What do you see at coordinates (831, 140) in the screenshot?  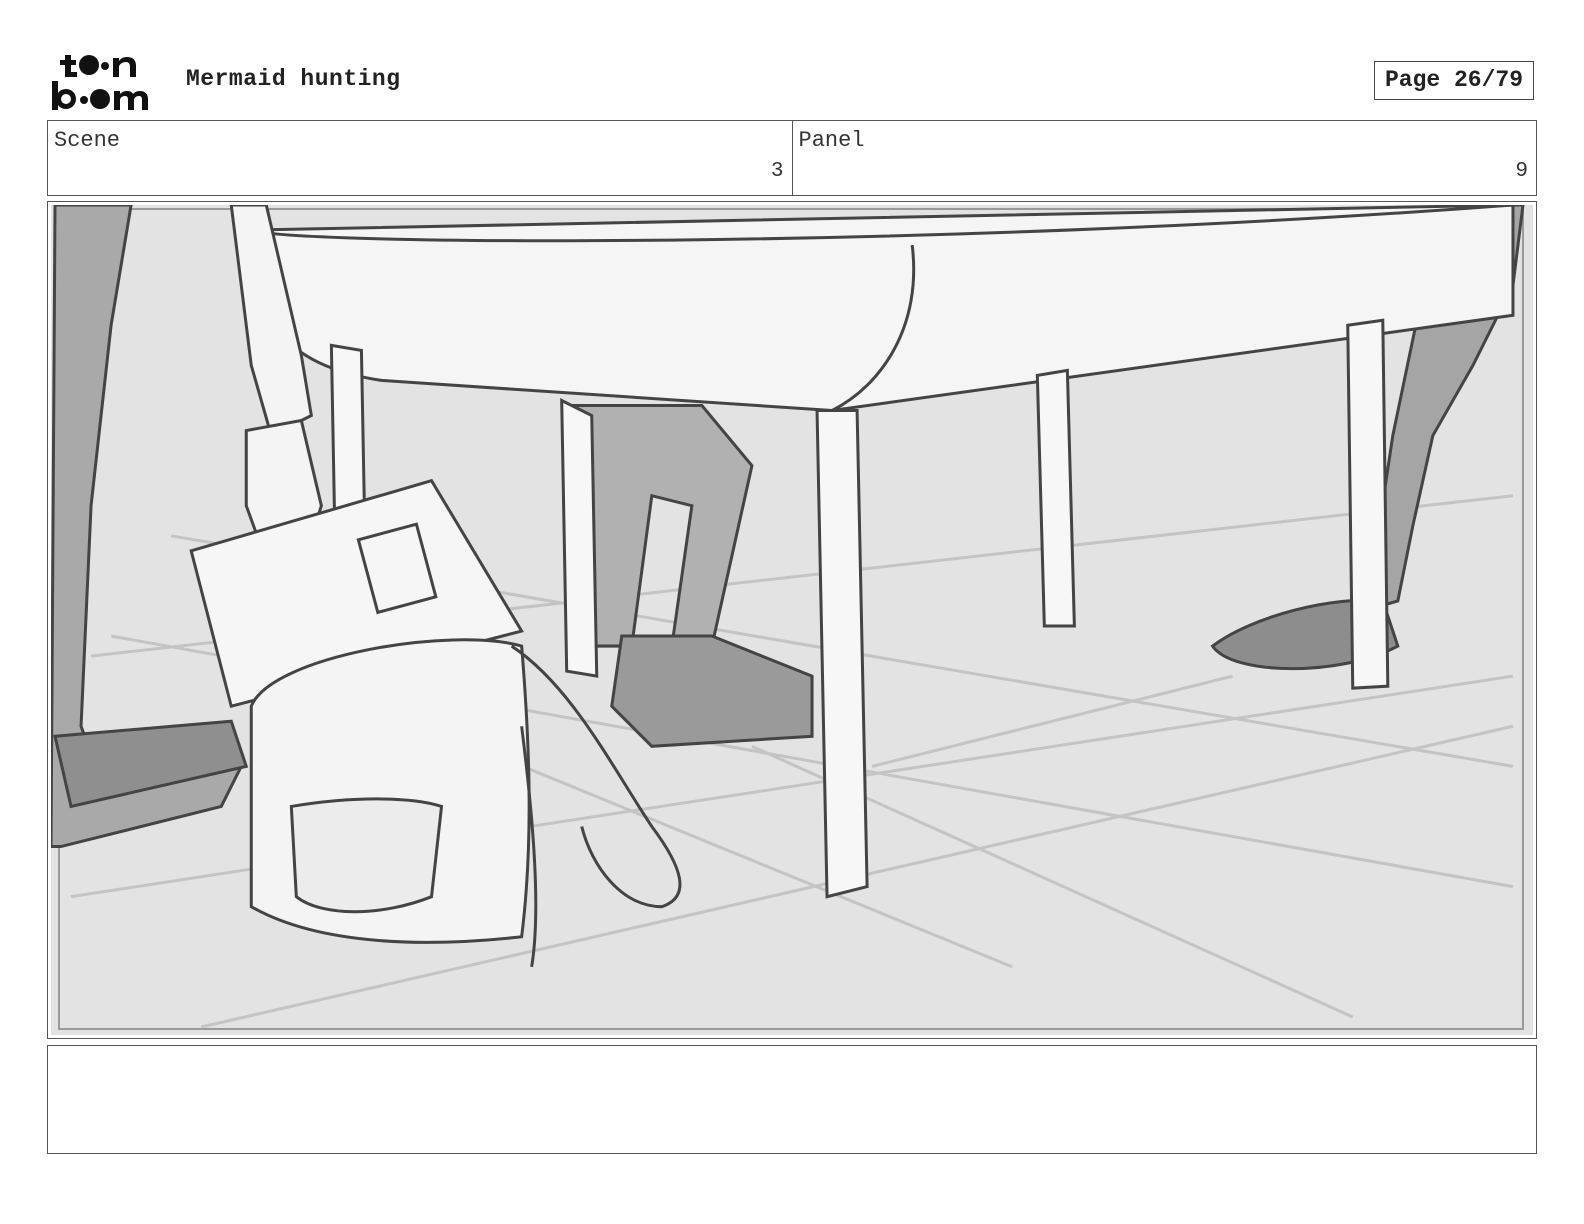 I see `panel-label: Panel` at bounding box center [831, 140].